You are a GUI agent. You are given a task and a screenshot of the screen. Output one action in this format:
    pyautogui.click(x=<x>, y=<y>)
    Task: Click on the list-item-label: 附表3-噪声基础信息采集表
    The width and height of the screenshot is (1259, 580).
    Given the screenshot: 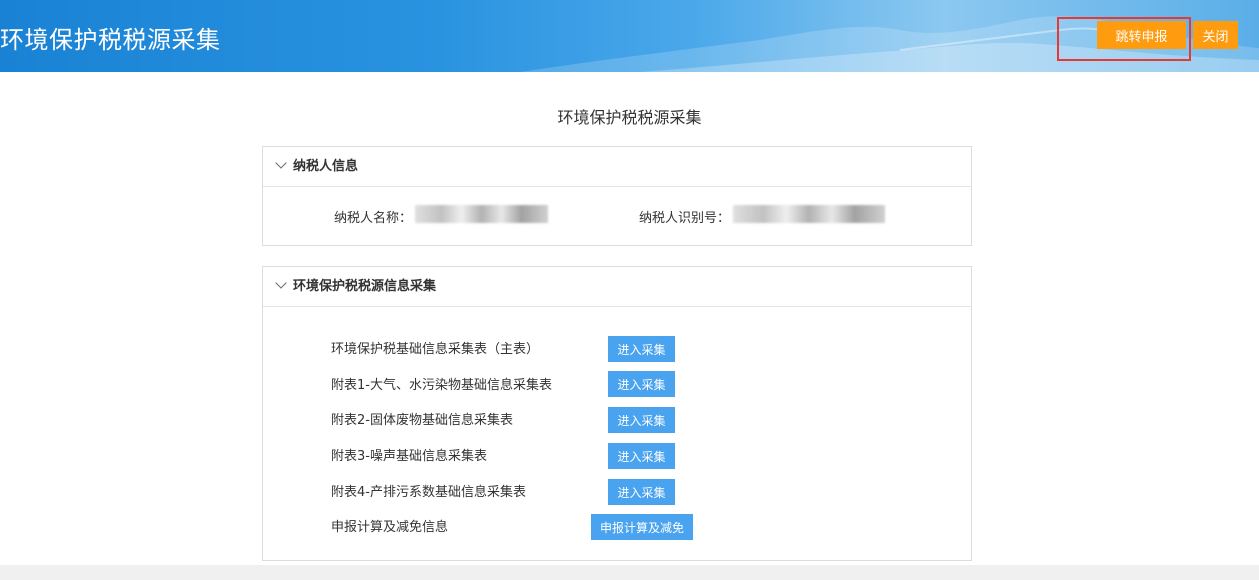 What is the action you would take?
    pyautogui.click(x=409, y=456)
    